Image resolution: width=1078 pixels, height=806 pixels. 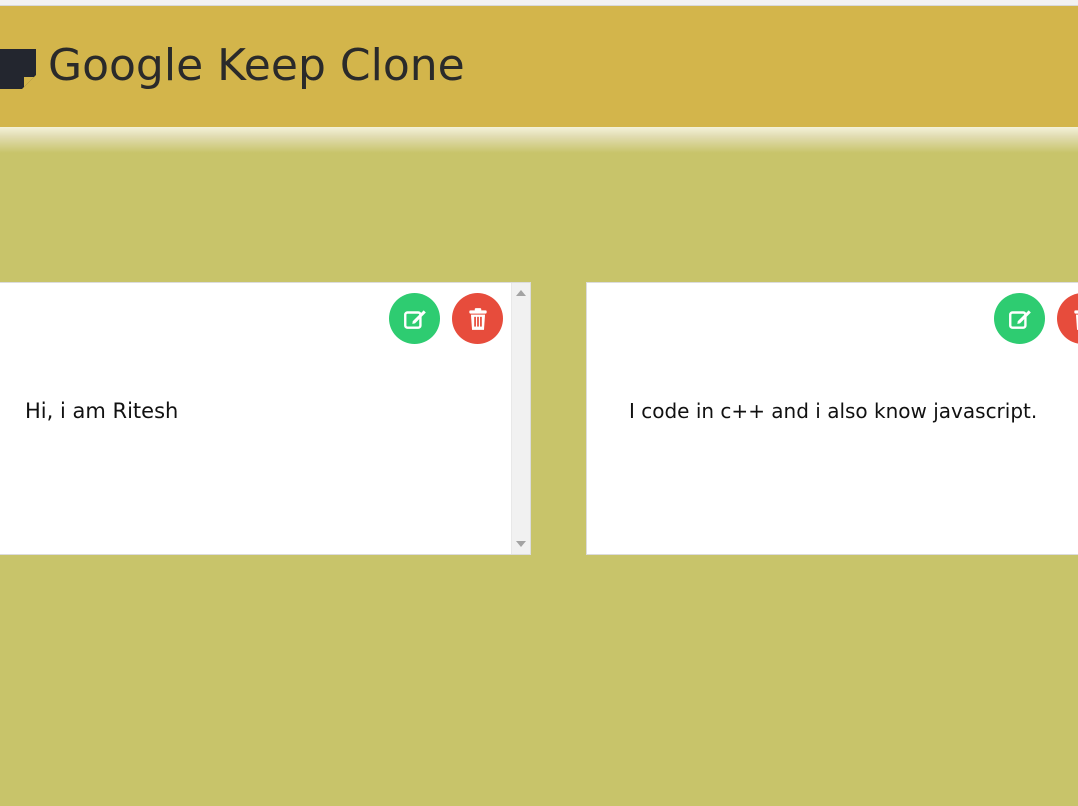 What do you see at coordinates (18, 69) in the screenshot?
I see `sticky-note-icon` at bounding box center [18, 69].